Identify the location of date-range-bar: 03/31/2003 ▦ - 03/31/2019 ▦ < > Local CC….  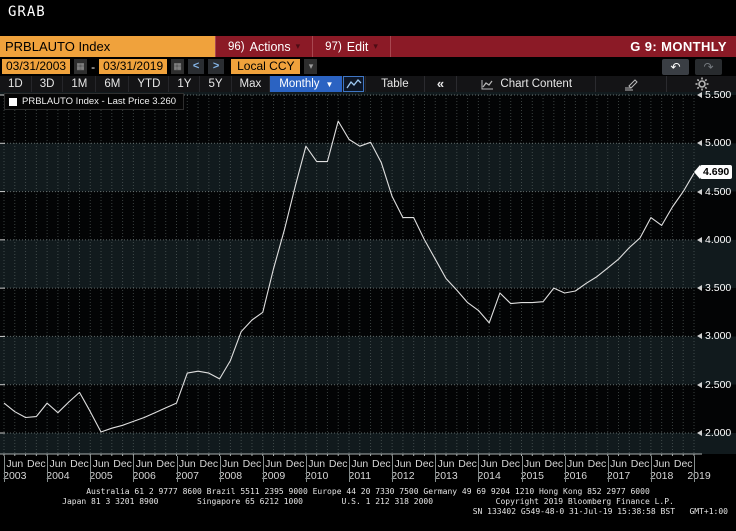
(368, 66).